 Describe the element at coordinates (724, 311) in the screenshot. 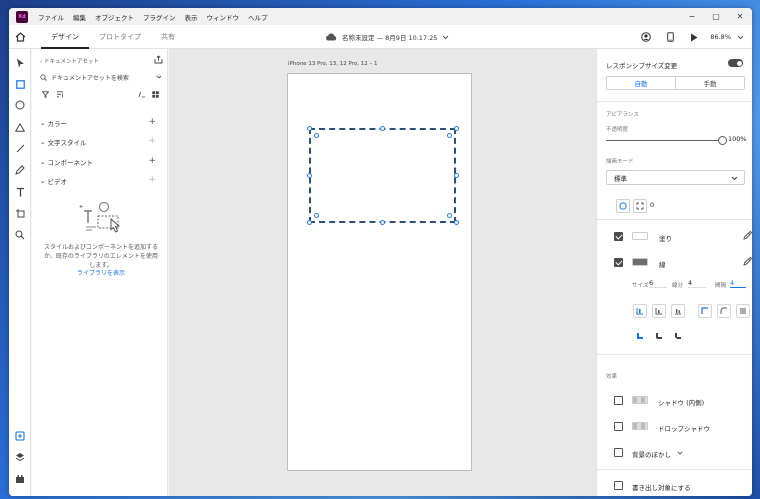

I see `join-round-button` at that location.